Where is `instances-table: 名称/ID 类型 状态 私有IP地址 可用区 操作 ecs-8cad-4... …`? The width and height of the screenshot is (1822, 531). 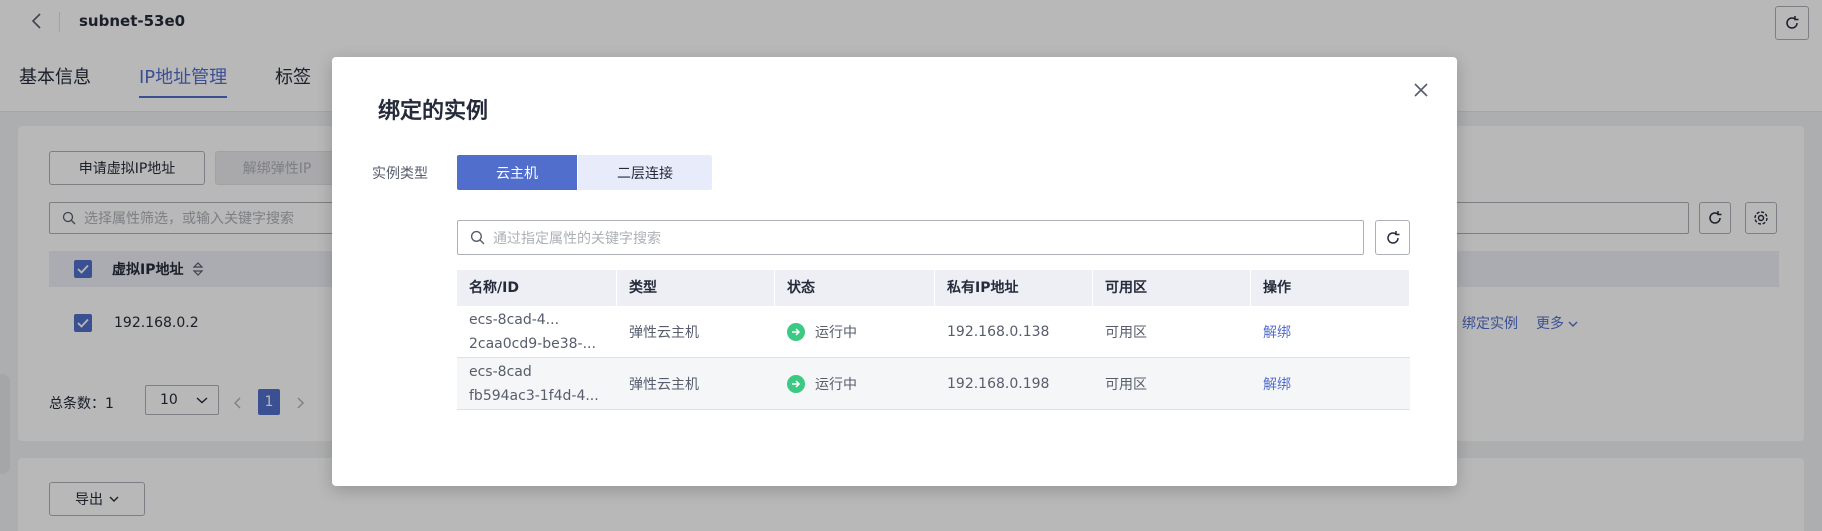
instances-table: 名称/ID 类型 状态 私有IP地址 可用区 操作 ecs-8cad-4... … is located at coordinates (933, 340).